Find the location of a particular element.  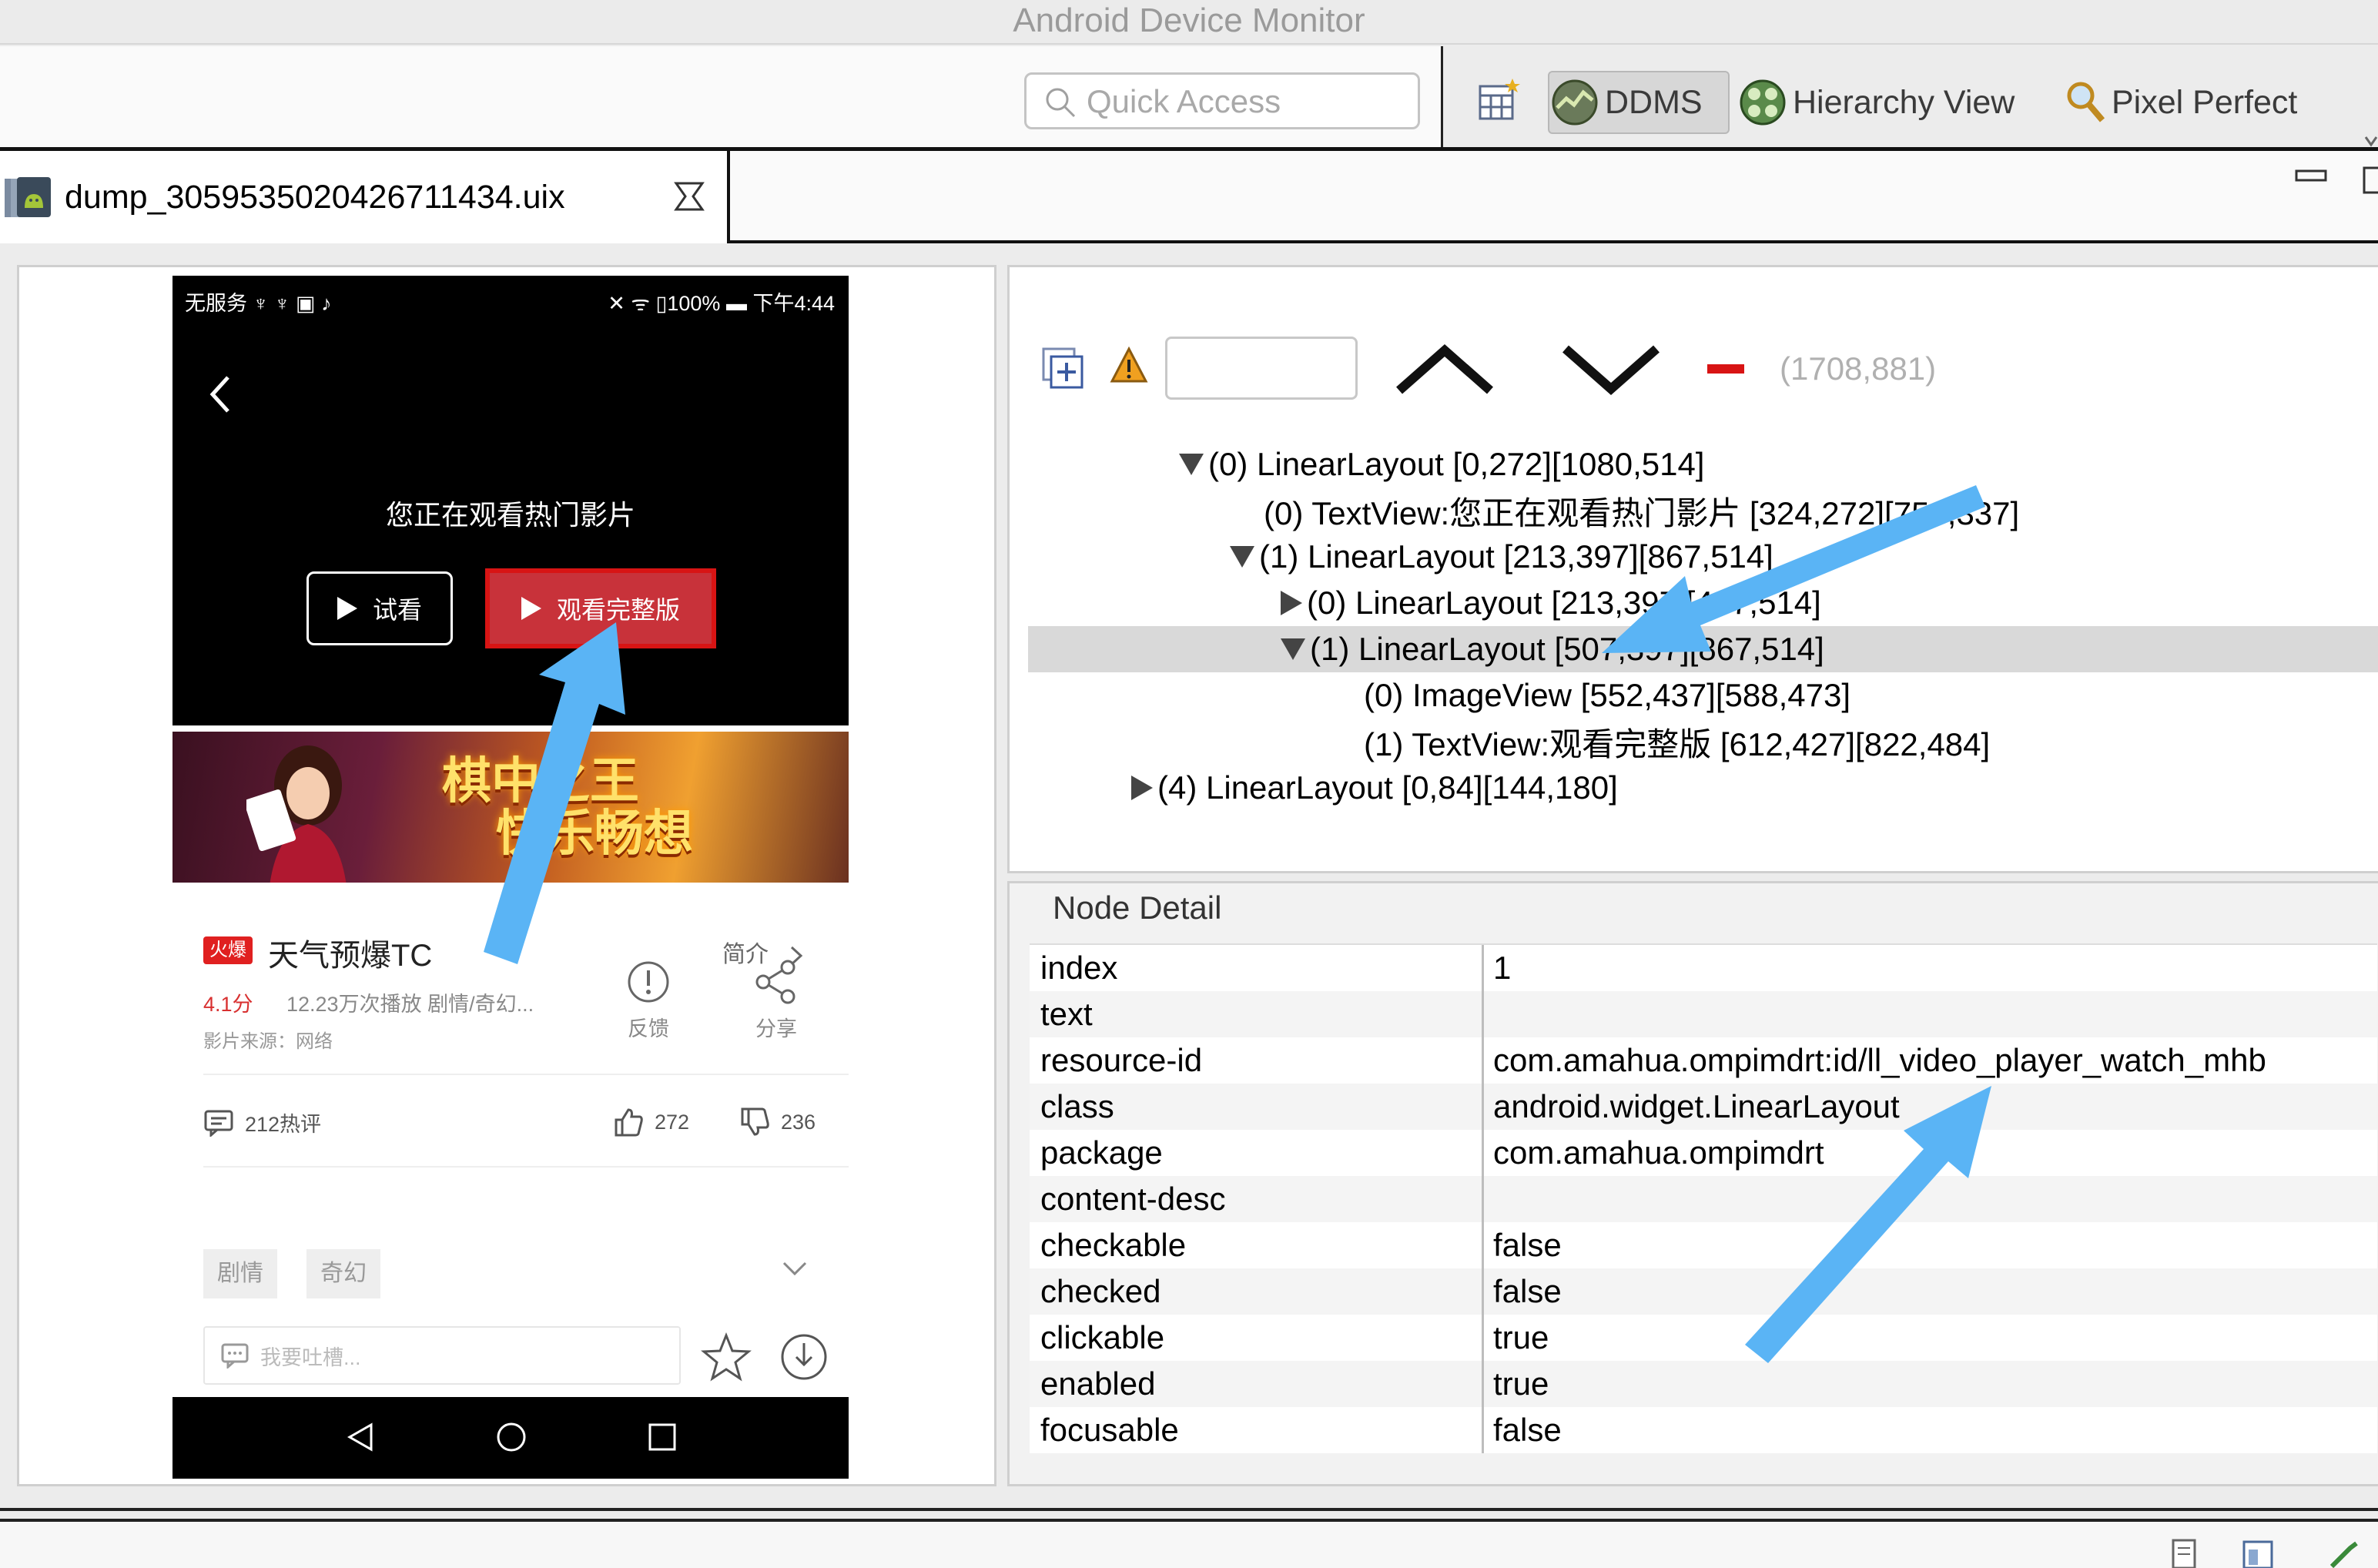

detail-key: content-desc is located at coordinates (1257, 1199).